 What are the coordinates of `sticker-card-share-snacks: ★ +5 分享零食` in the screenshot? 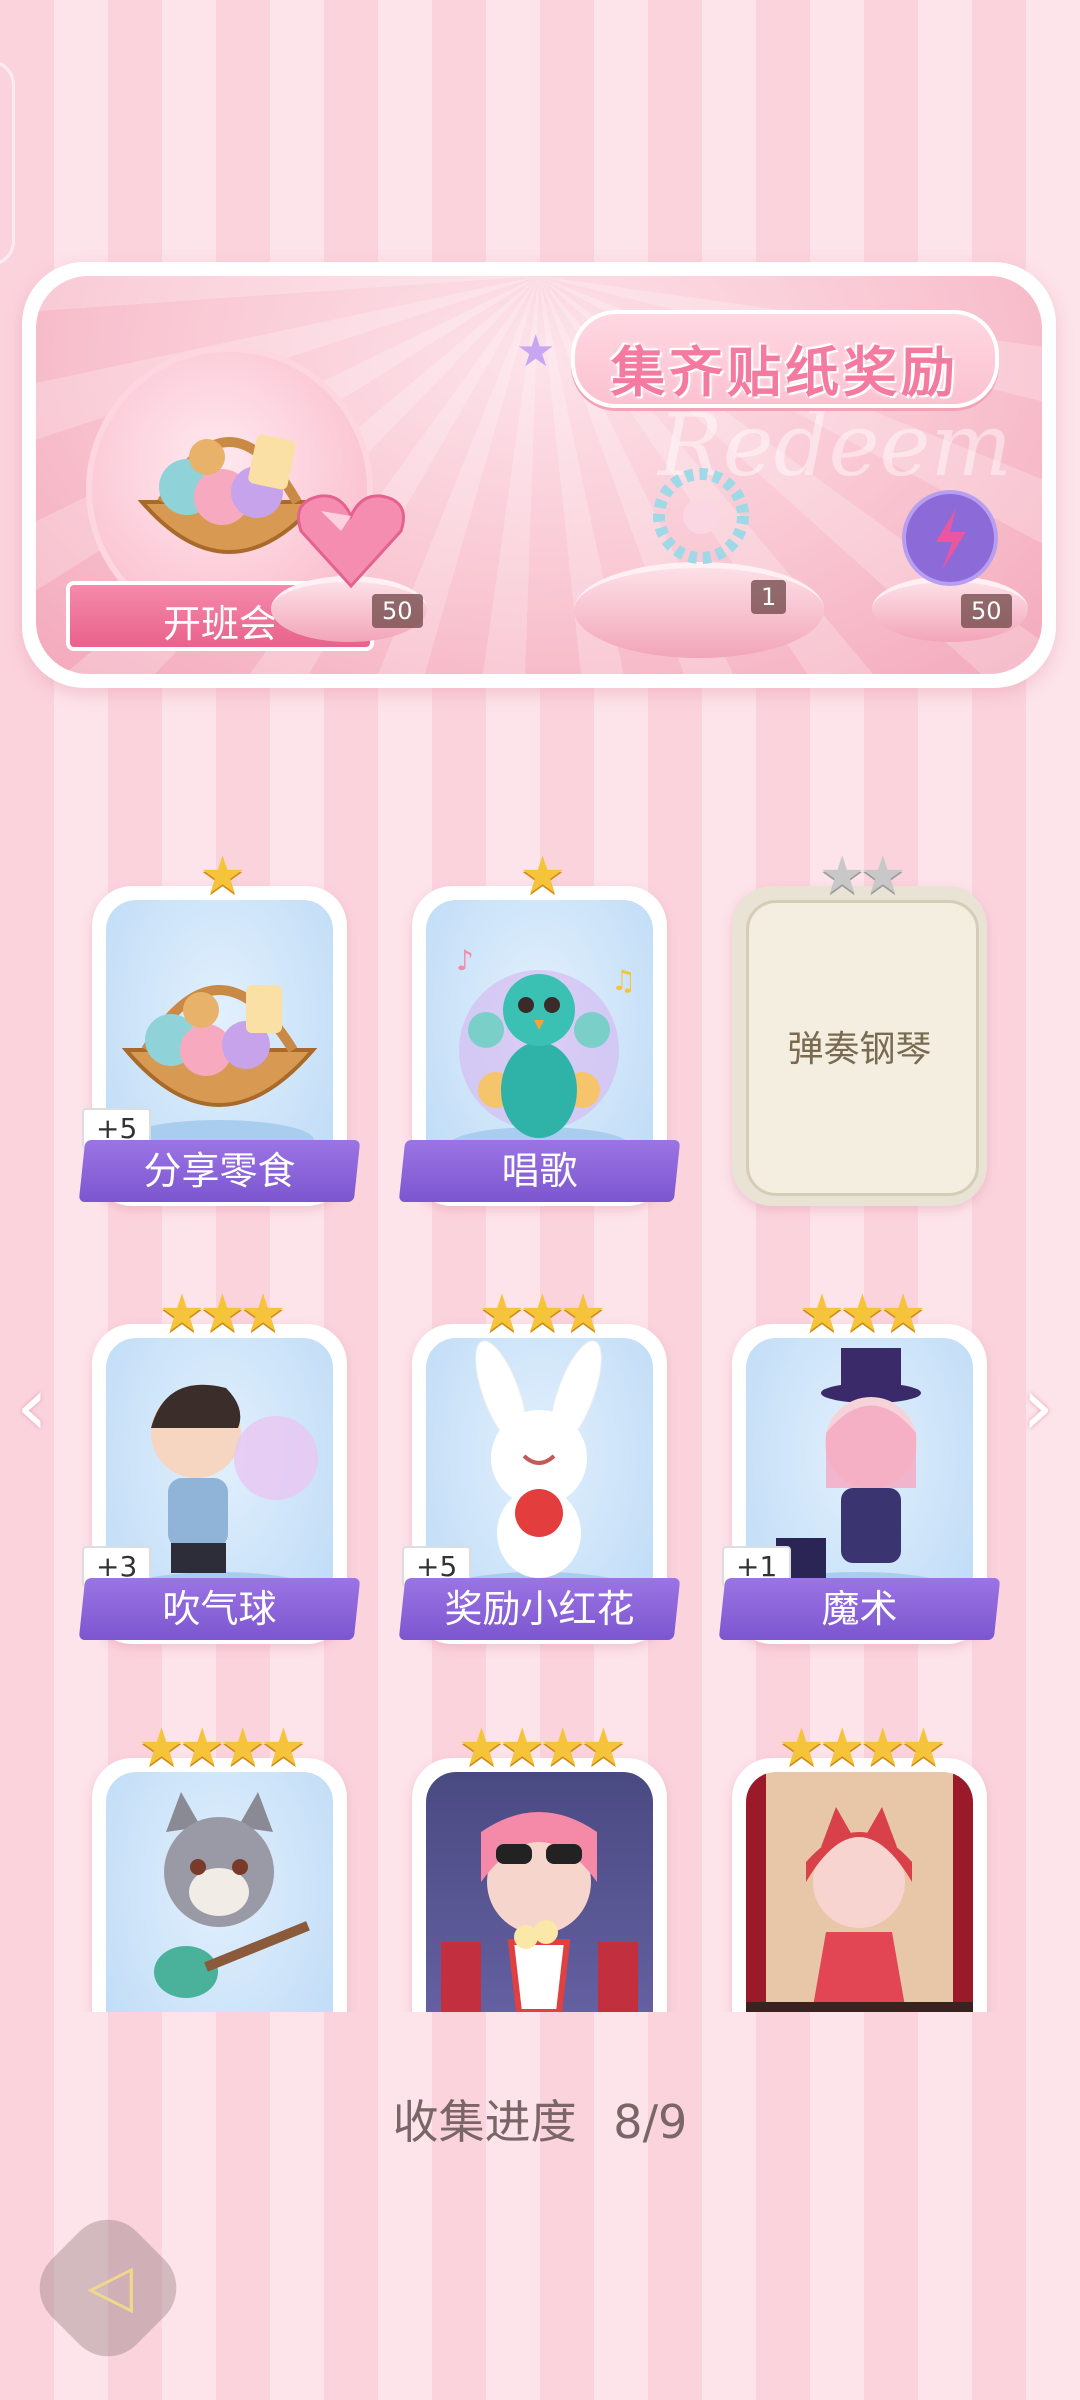 It's located at (219, 1026).